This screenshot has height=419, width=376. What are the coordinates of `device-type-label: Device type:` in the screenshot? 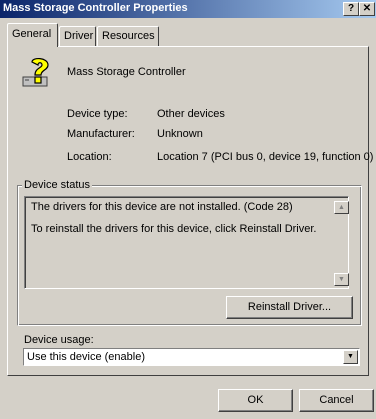 It's located at (97, 114).